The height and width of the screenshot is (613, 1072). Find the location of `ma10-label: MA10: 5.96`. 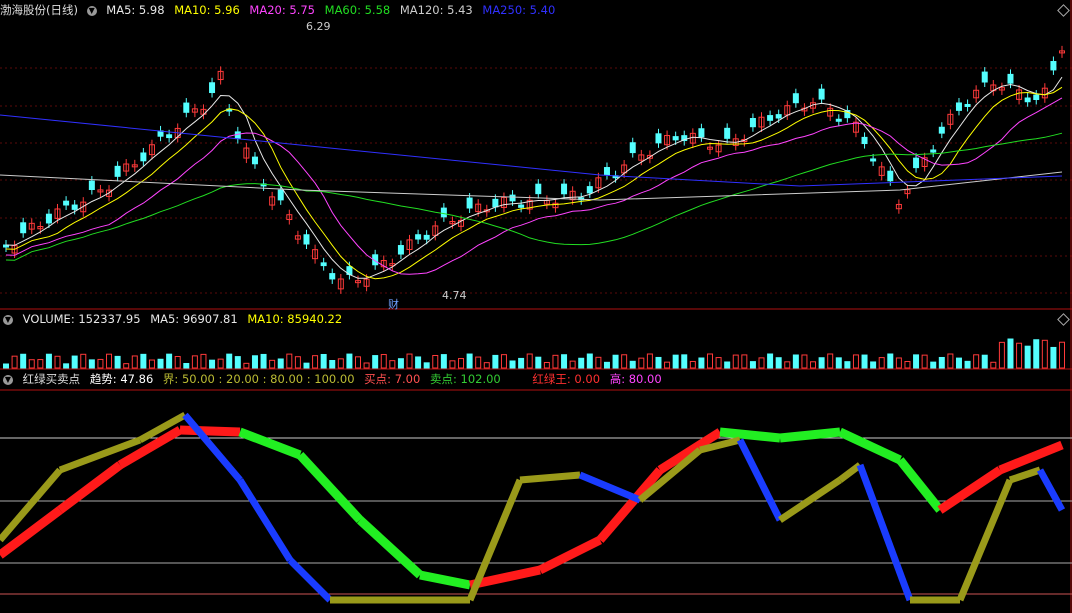

ma10-label: MA10: 5.96 is located at coordinates (207, 10).